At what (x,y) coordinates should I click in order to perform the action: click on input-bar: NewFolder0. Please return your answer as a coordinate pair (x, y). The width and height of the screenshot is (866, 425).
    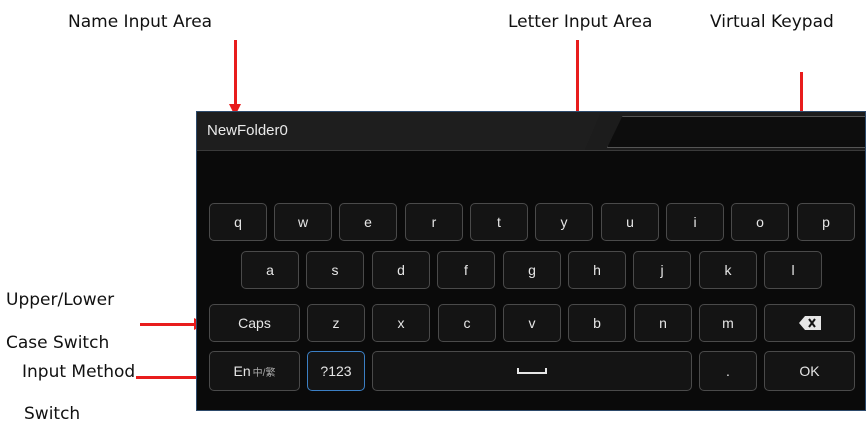
    Looking at the image, I should click on (531, 131).